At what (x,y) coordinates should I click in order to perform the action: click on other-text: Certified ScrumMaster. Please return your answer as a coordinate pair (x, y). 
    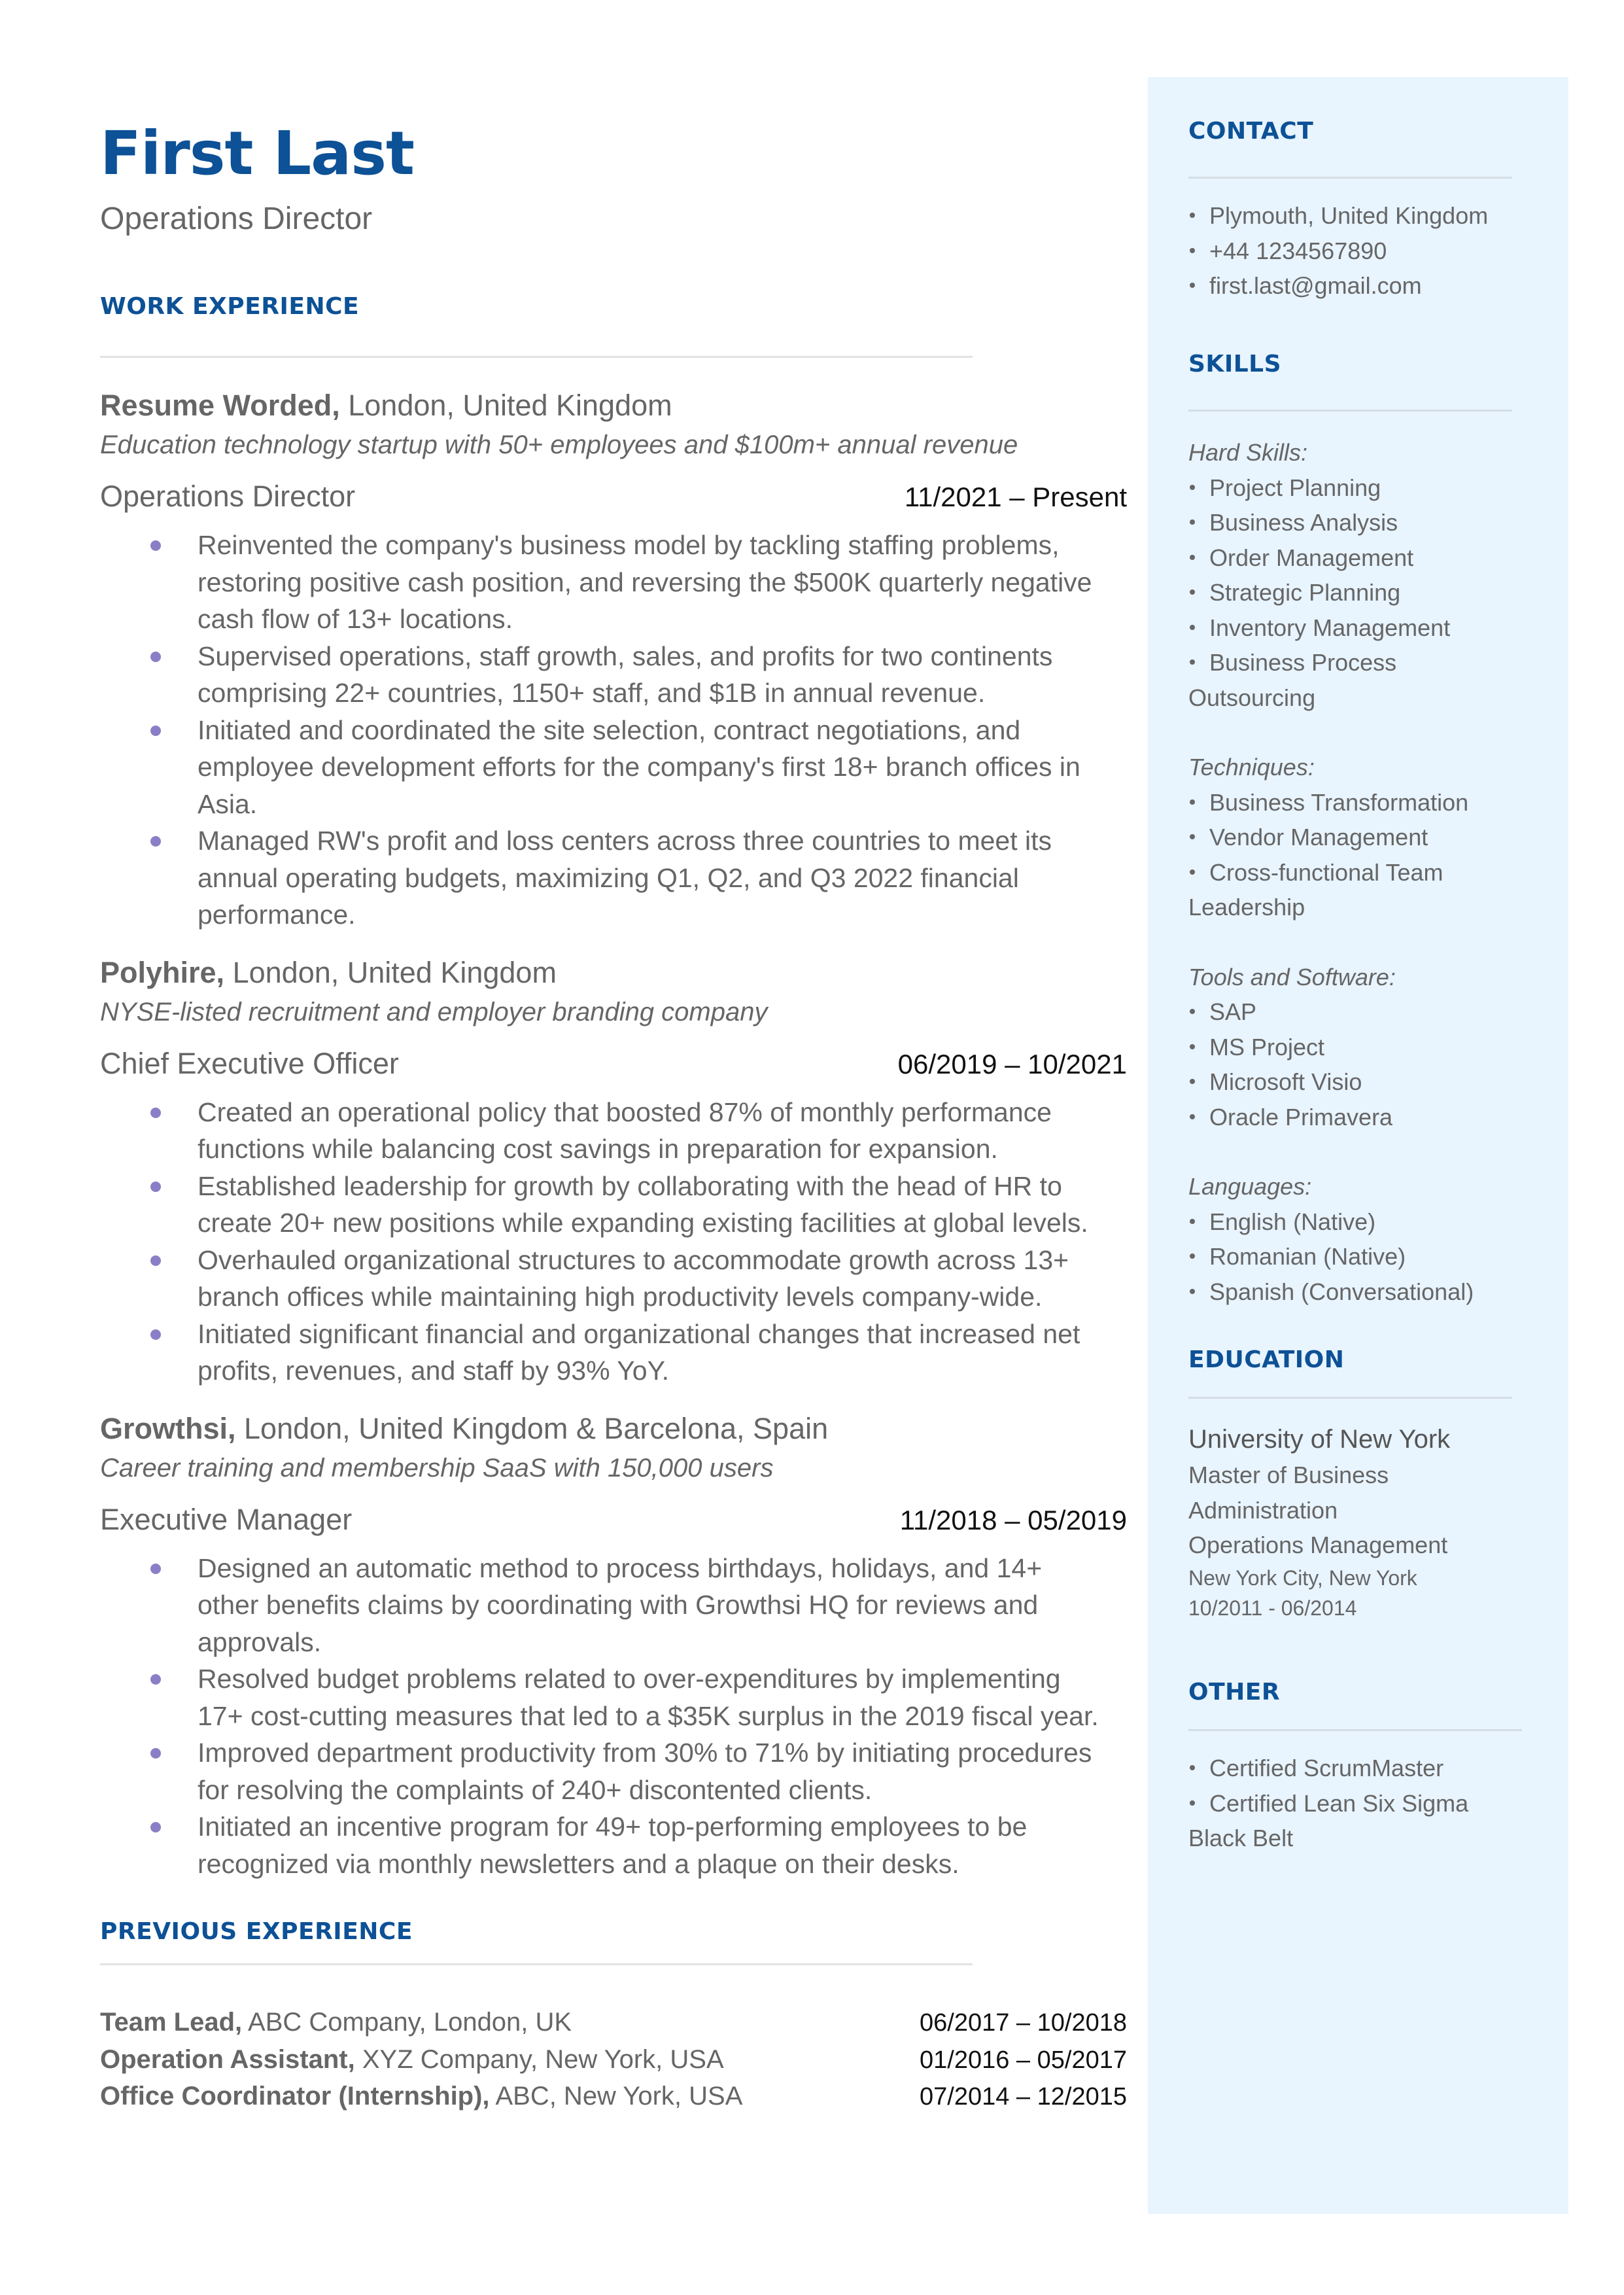
    Looking at the image, I should click on (1326, 1768).